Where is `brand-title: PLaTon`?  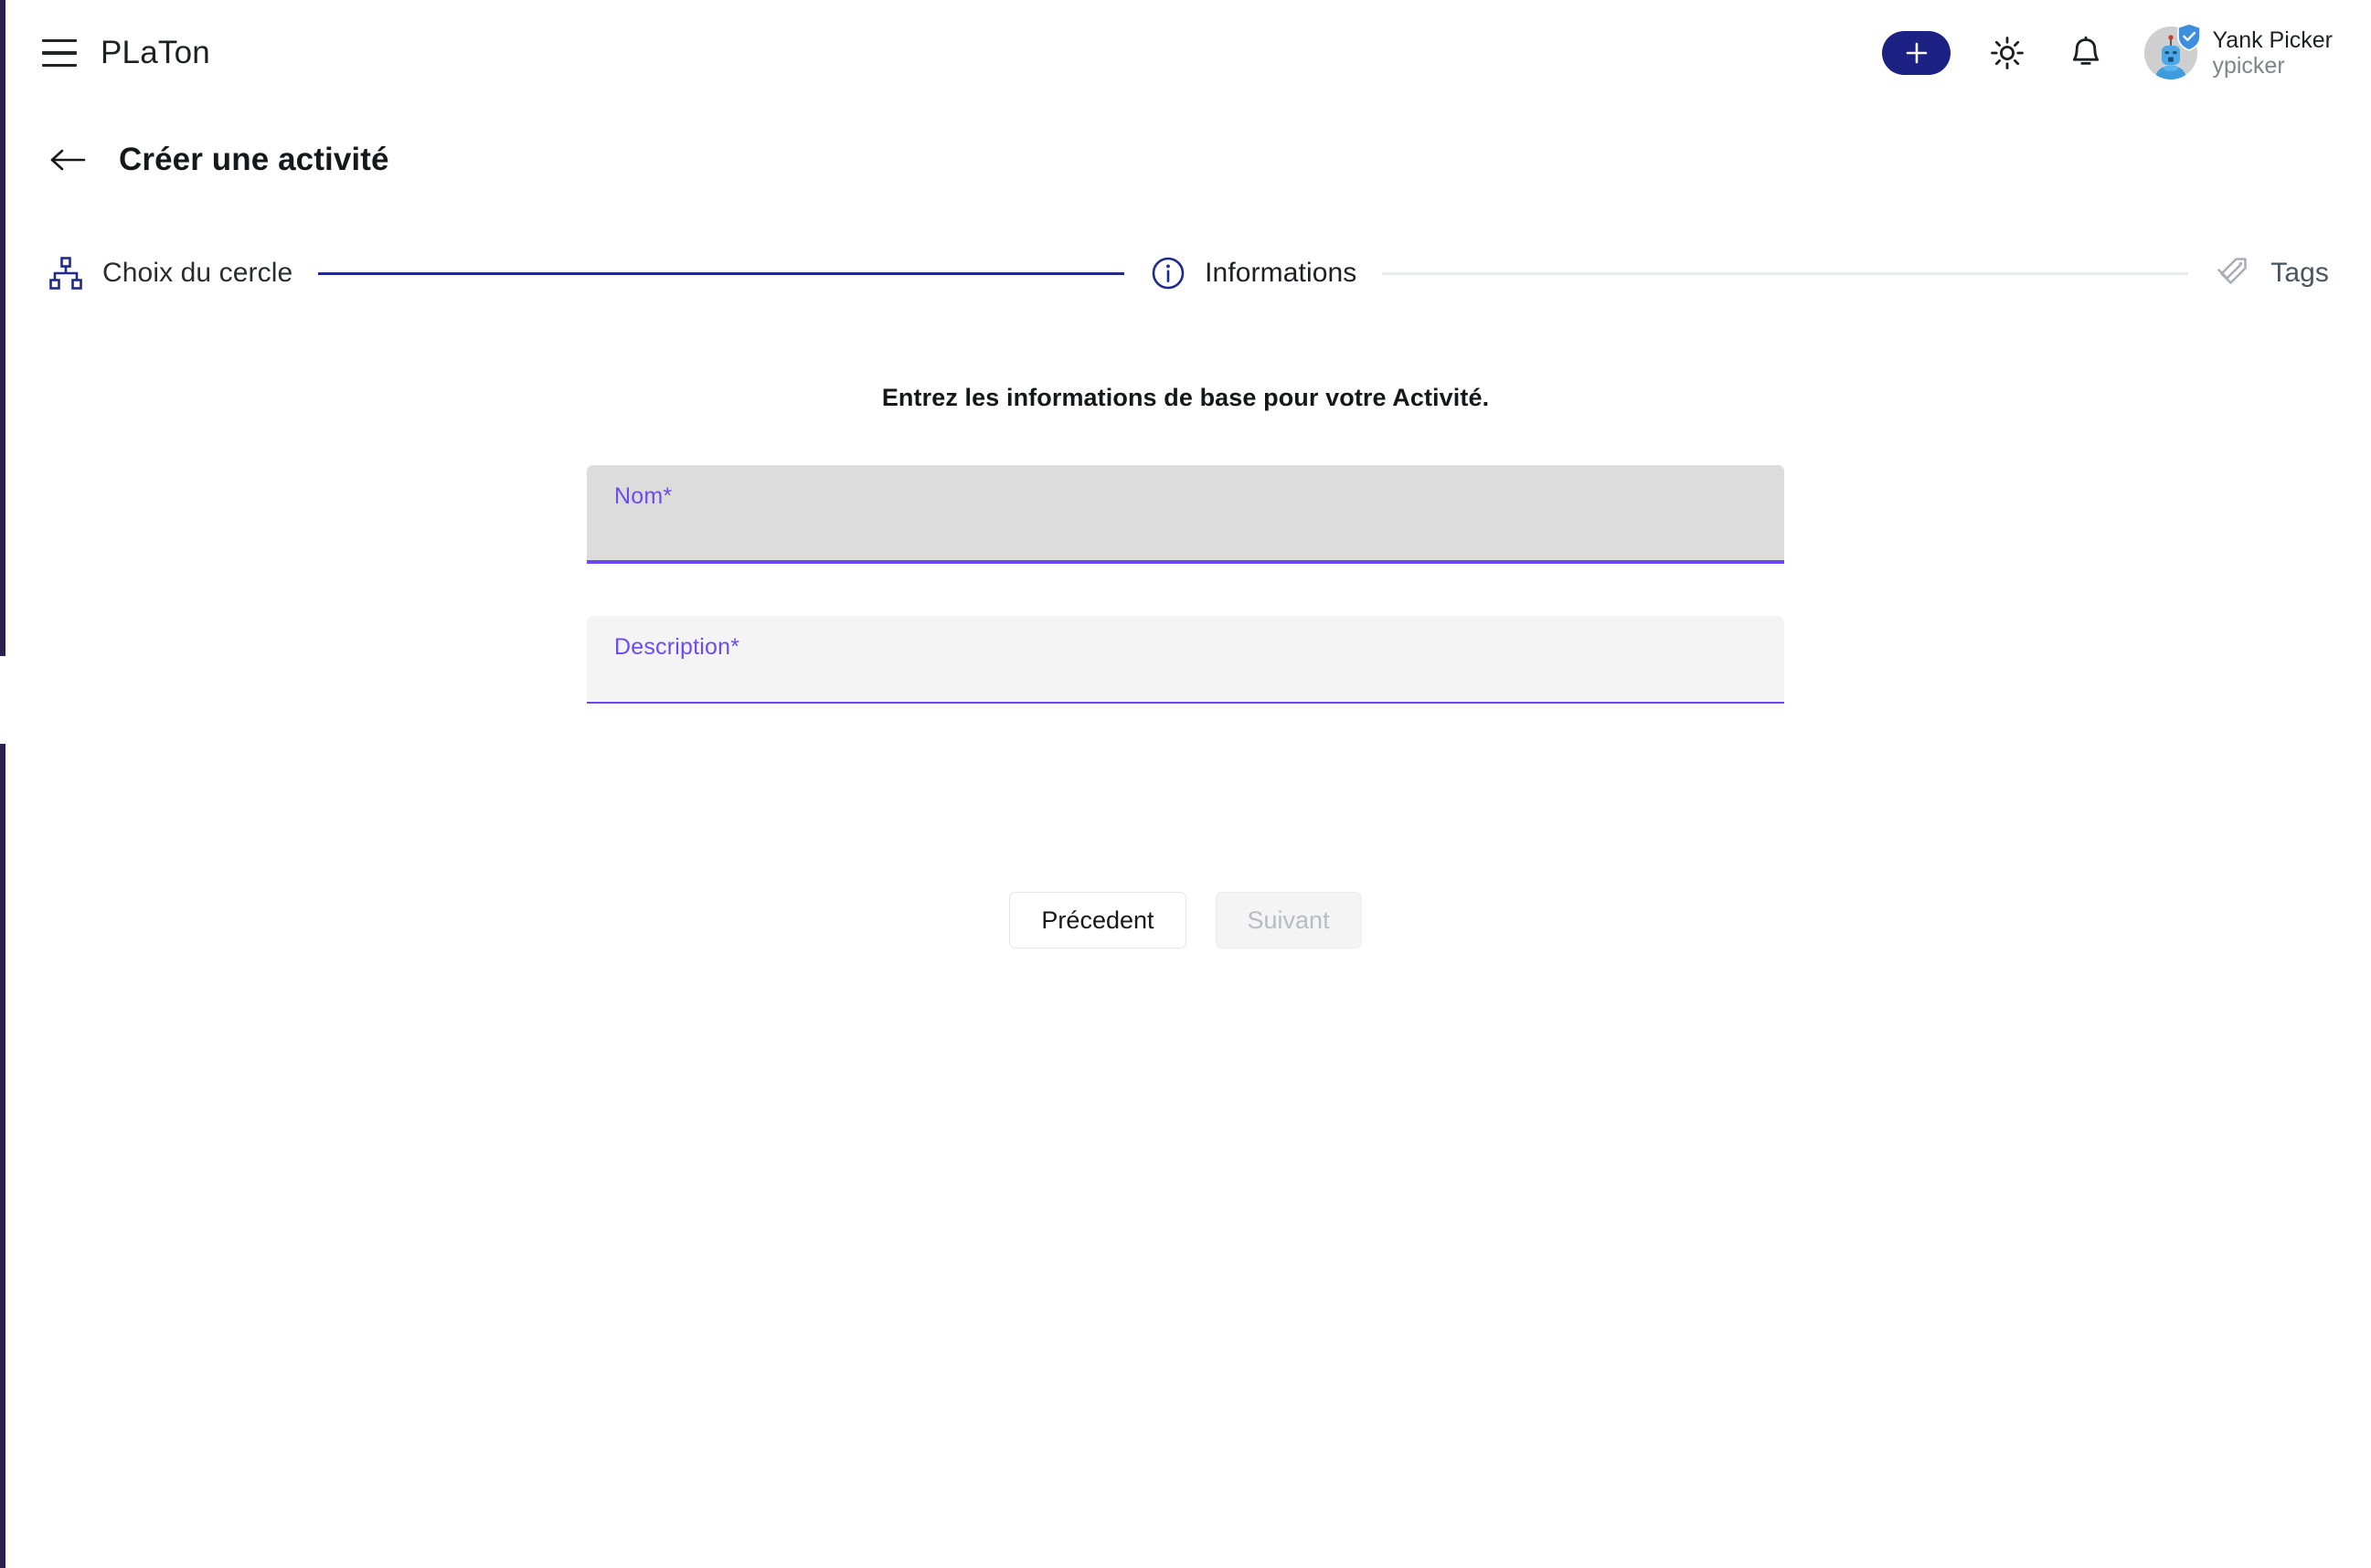 brand-title: PLaTon is located at coordinates (155, 53).